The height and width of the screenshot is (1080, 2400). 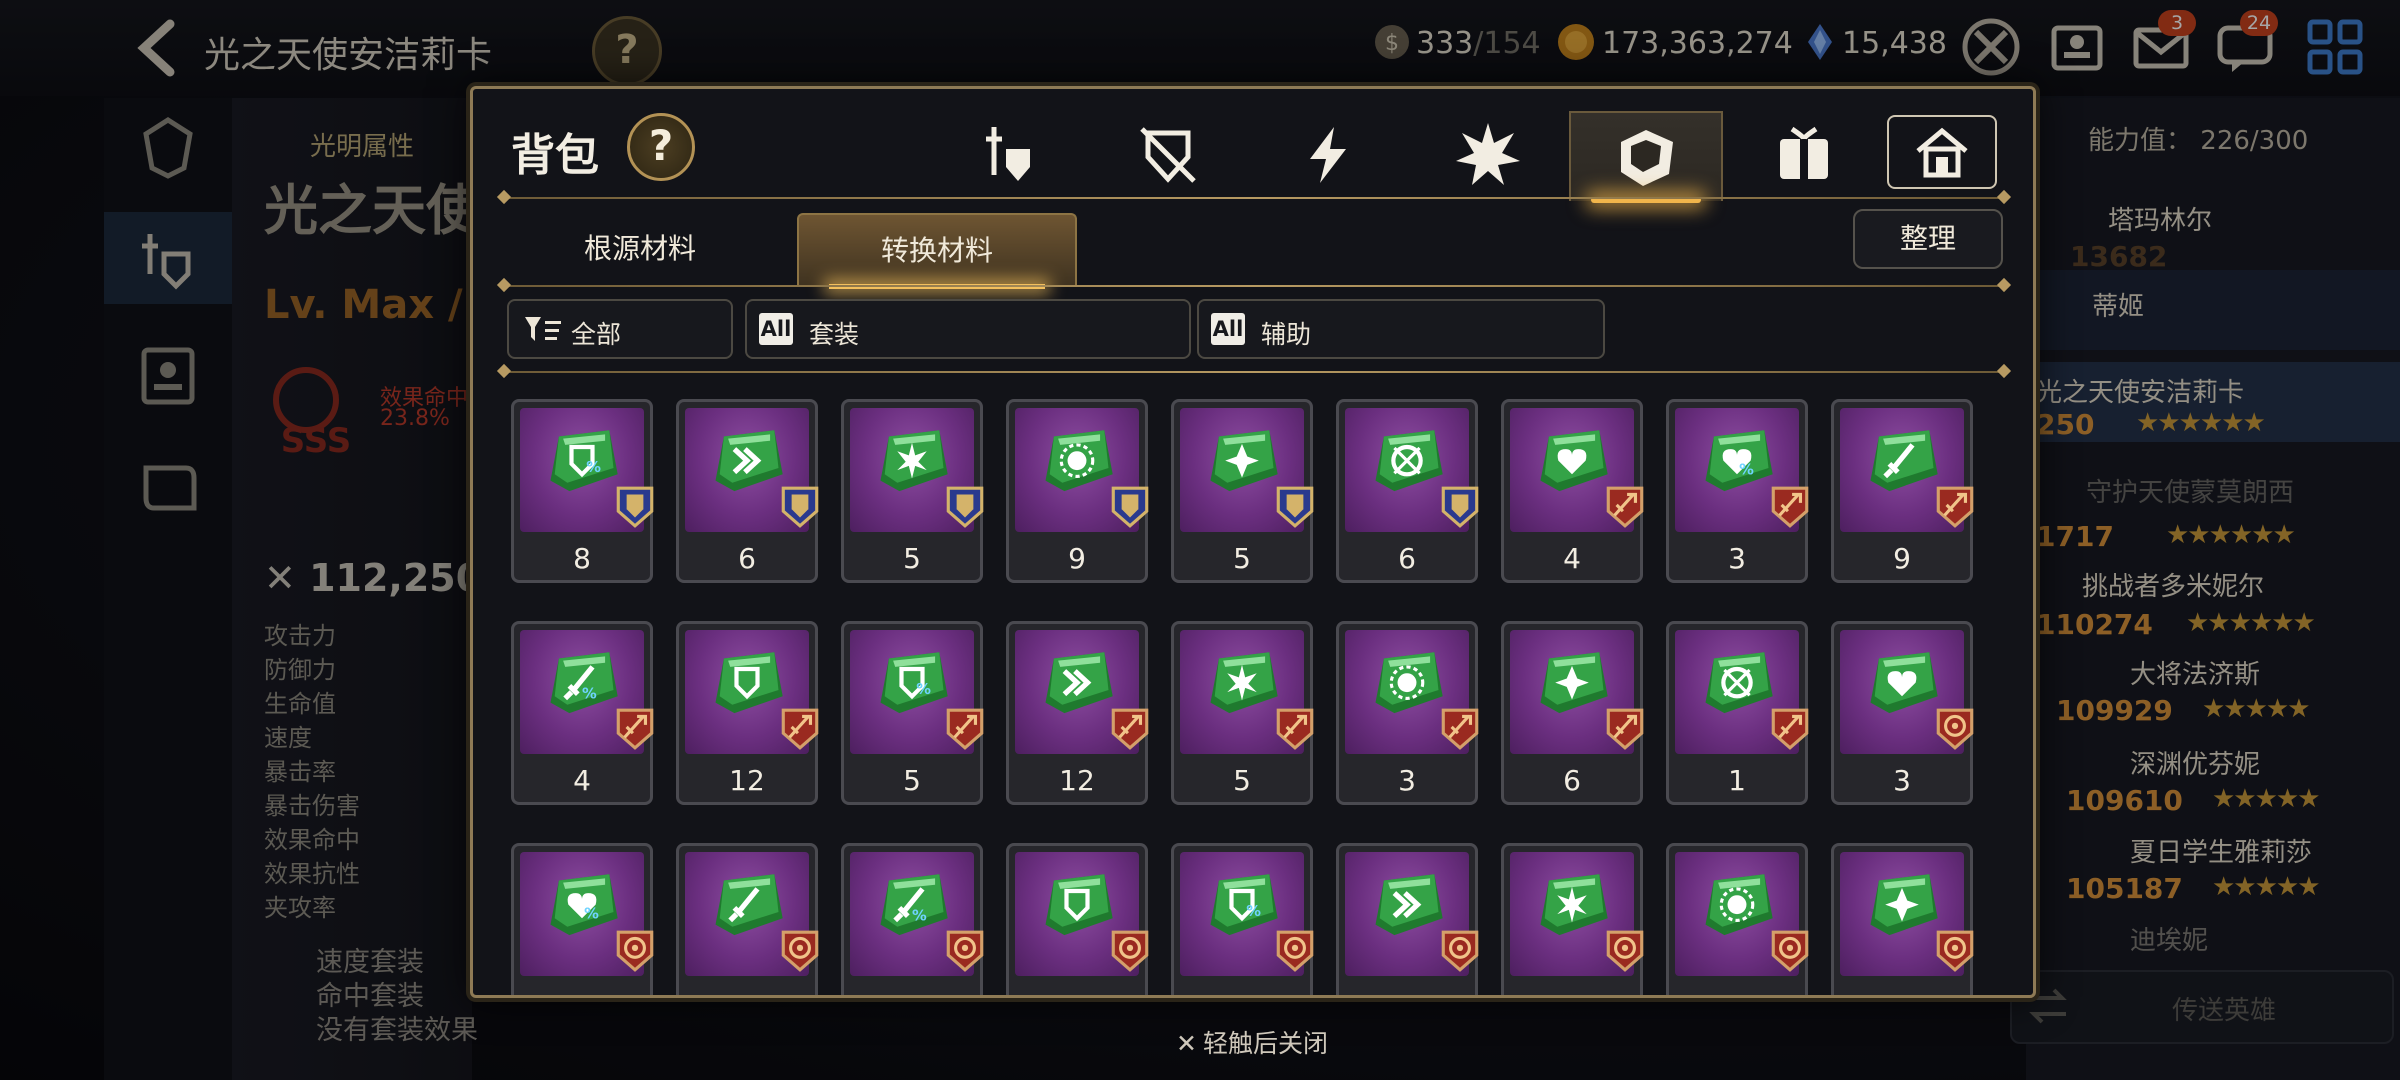 What do you see at coordinates (1168, 155) in the screenshot?
I see `tab-armor` at bounding box center [1168, 155].